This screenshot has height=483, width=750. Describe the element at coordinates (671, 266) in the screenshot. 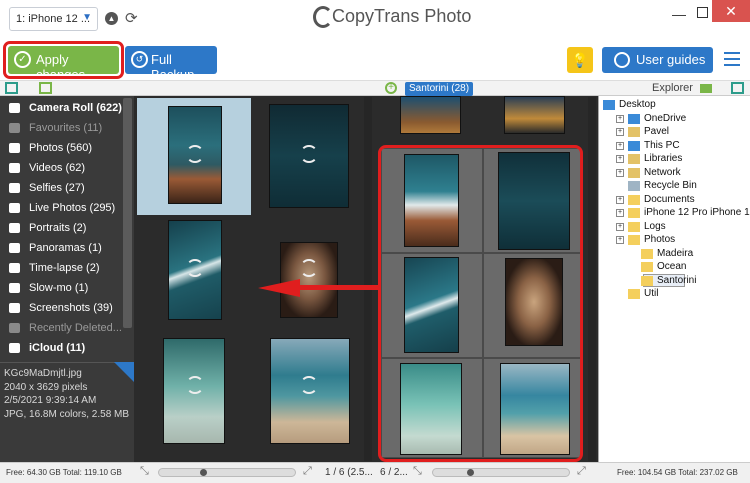

I see `tree-node-label: Ocean` at that location.